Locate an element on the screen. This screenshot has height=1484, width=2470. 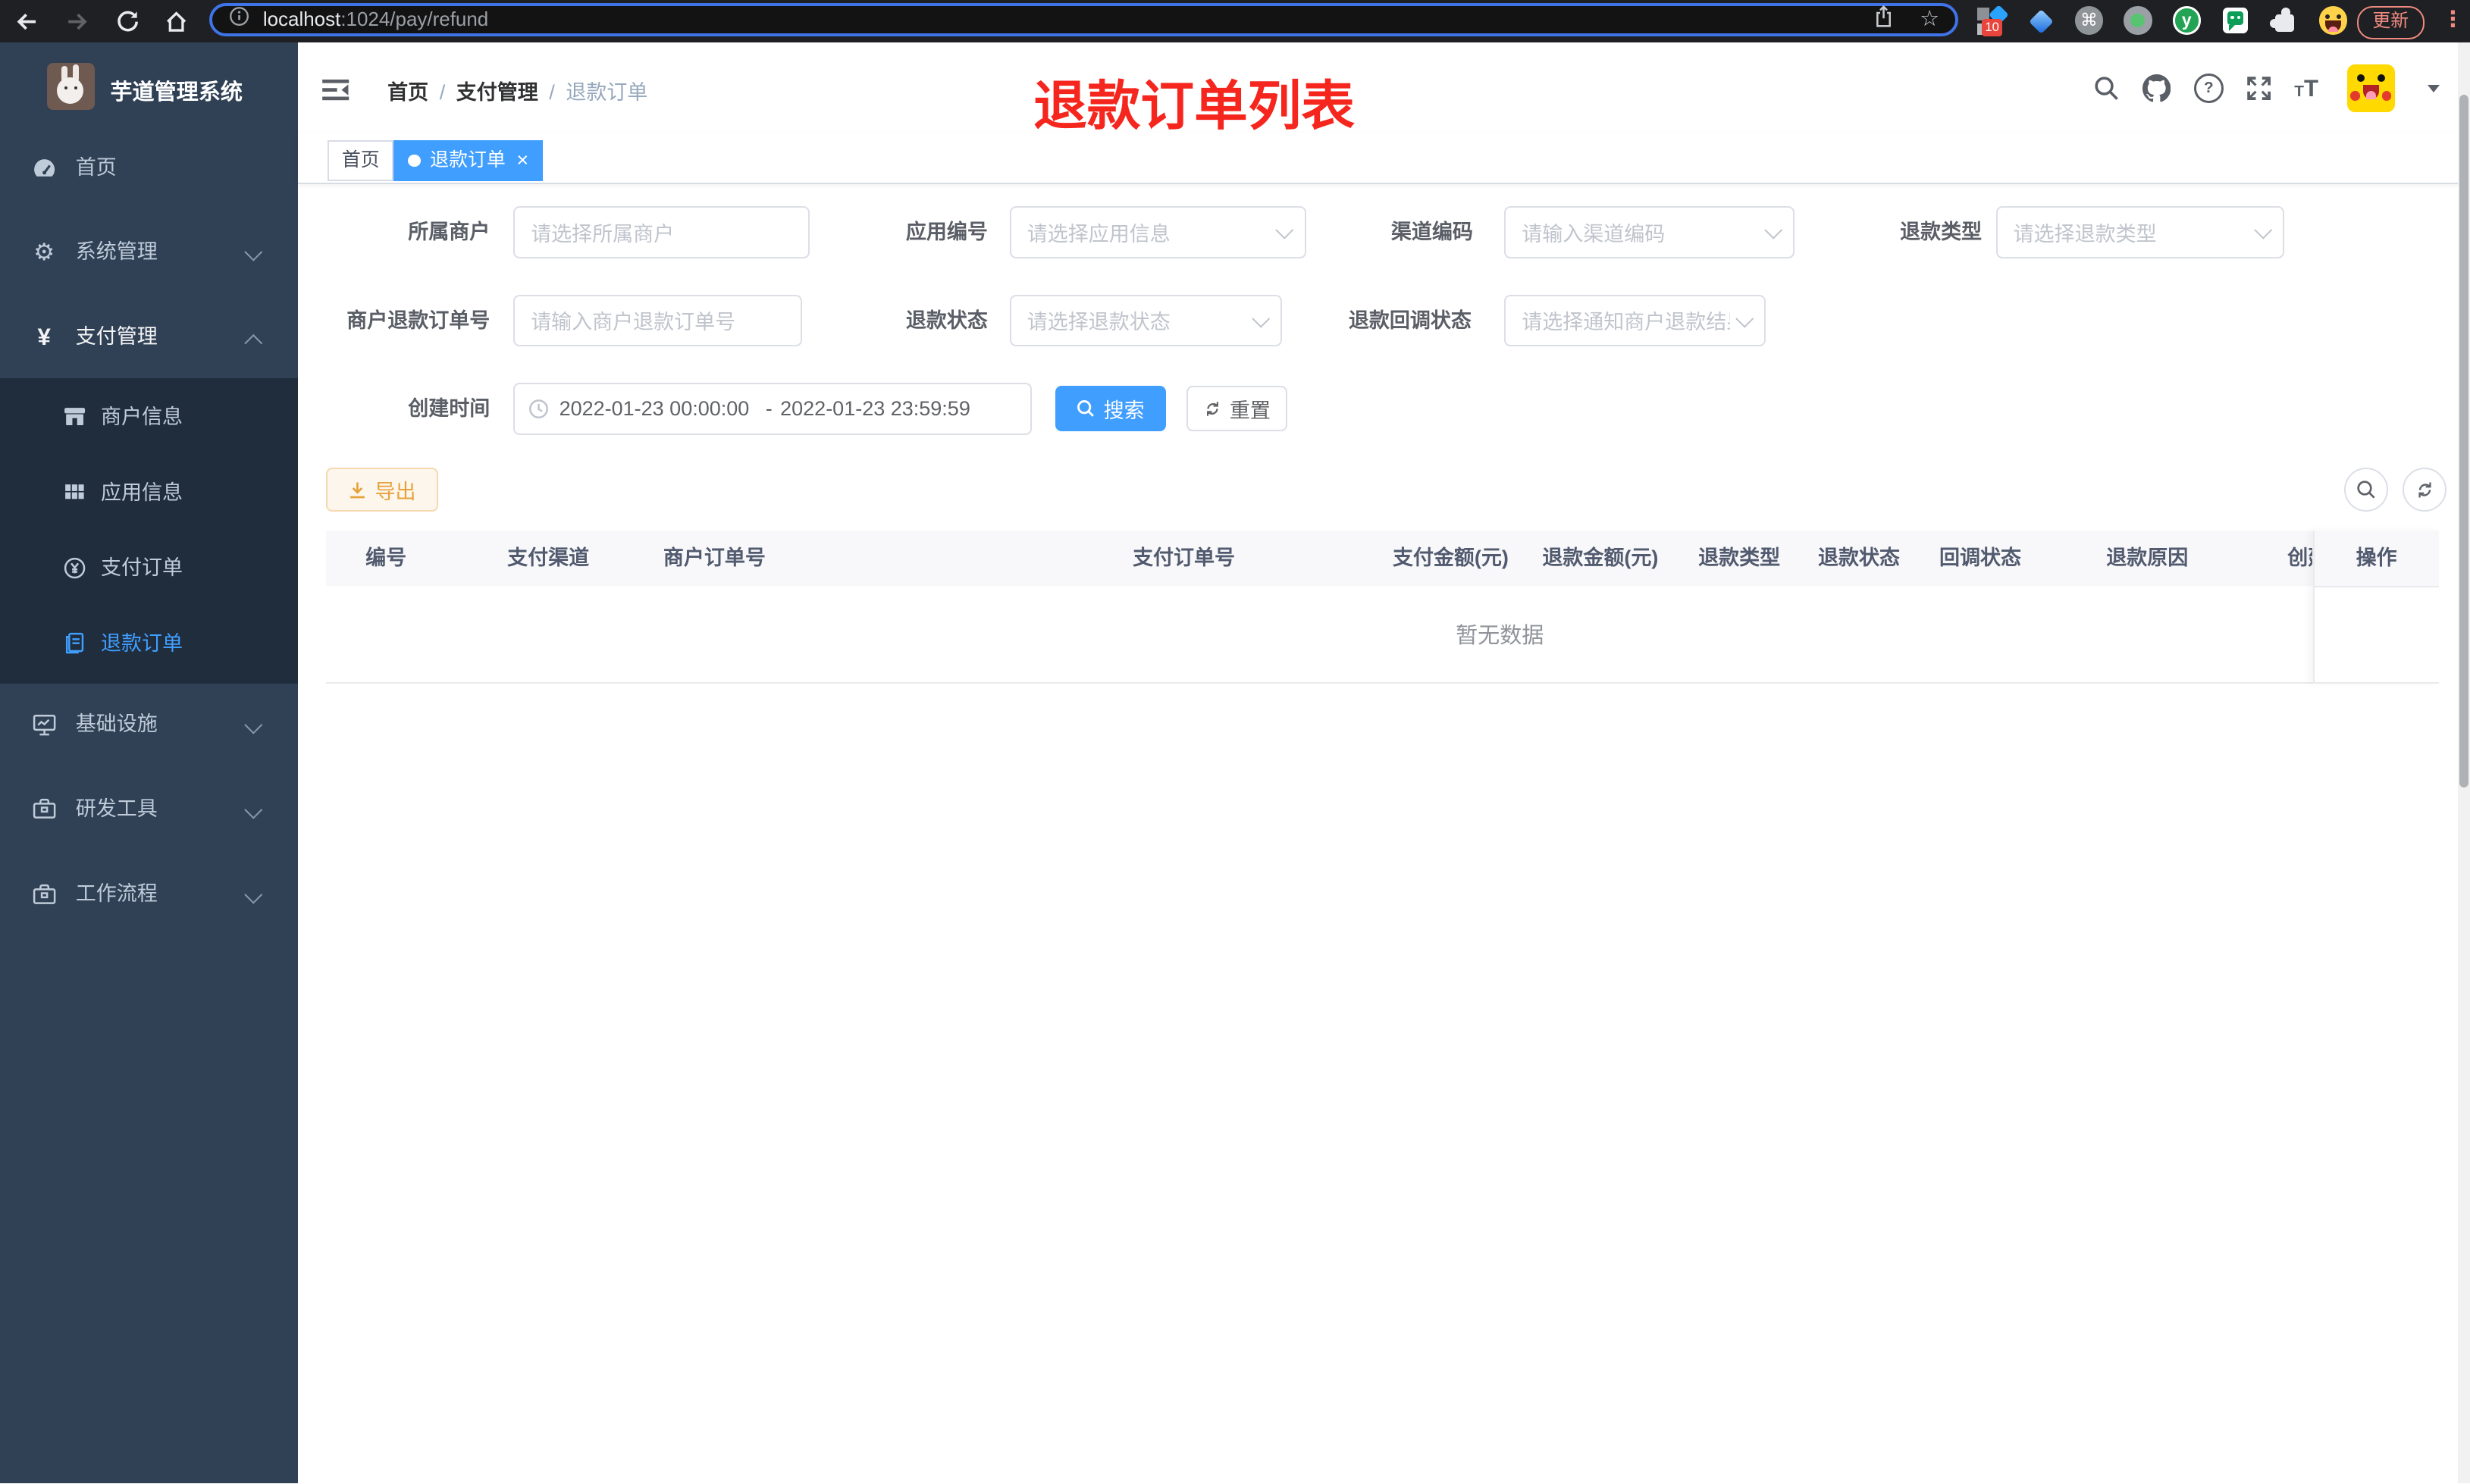
search-icon is located at coordinates (2106, 89).